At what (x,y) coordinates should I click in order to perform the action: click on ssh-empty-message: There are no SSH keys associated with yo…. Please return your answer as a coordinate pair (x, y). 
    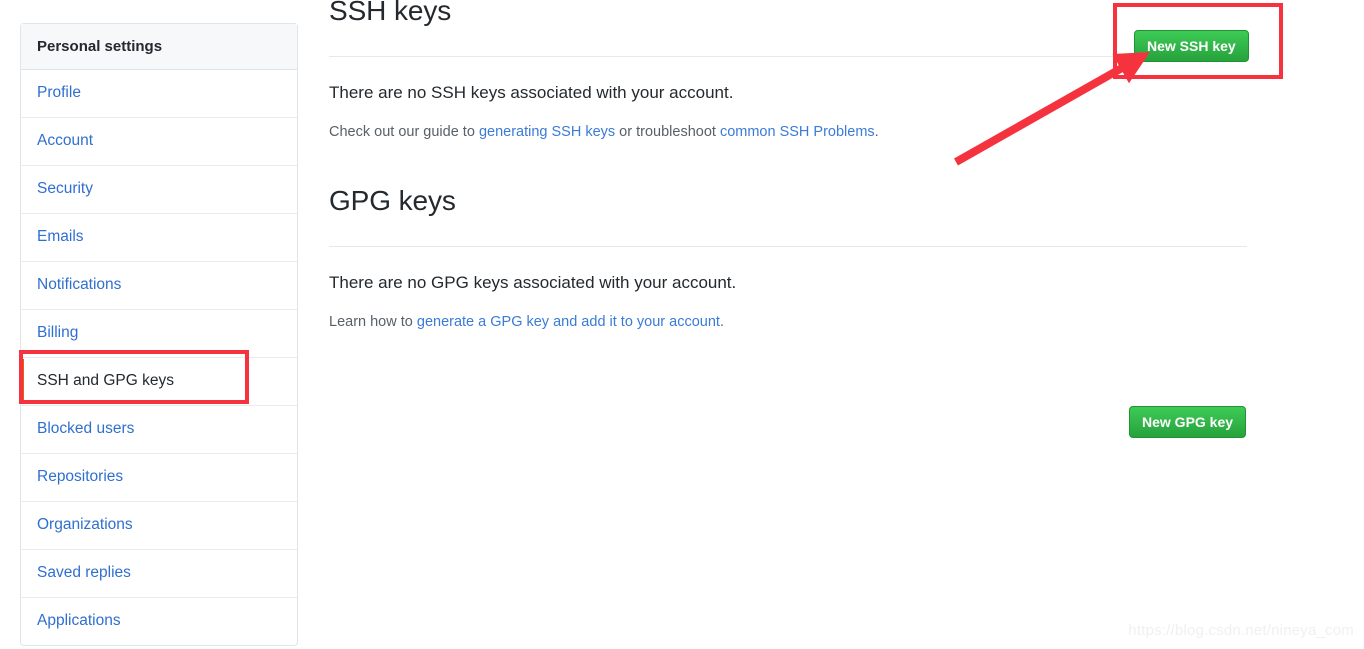
    Looking at the image, I should click on (531, 92).